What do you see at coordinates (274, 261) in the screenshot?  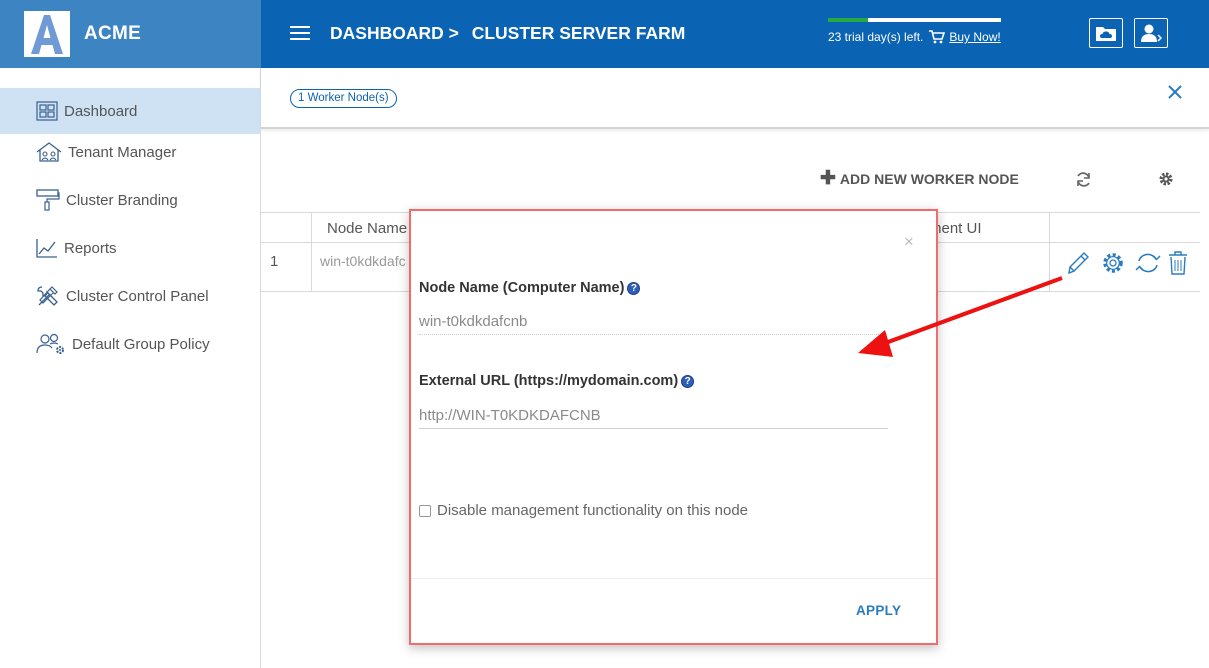 I see `row-index: 1` at bounding box center [274, 261].